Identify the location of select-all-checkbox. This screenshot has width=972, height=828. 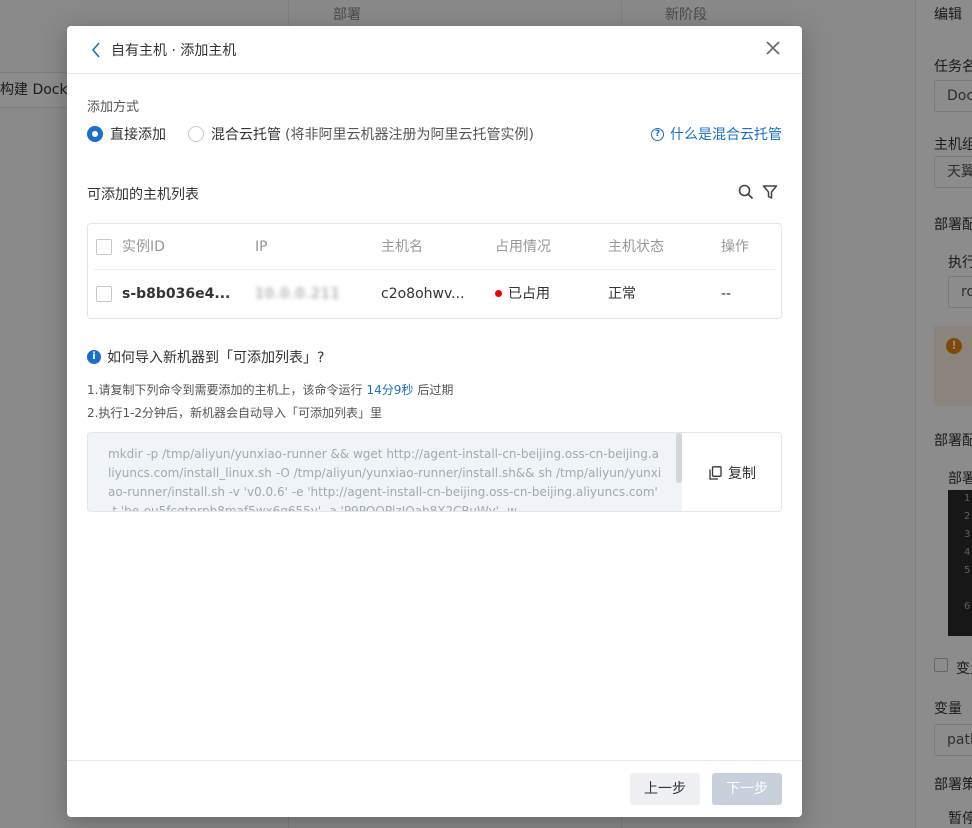
(104, 247).